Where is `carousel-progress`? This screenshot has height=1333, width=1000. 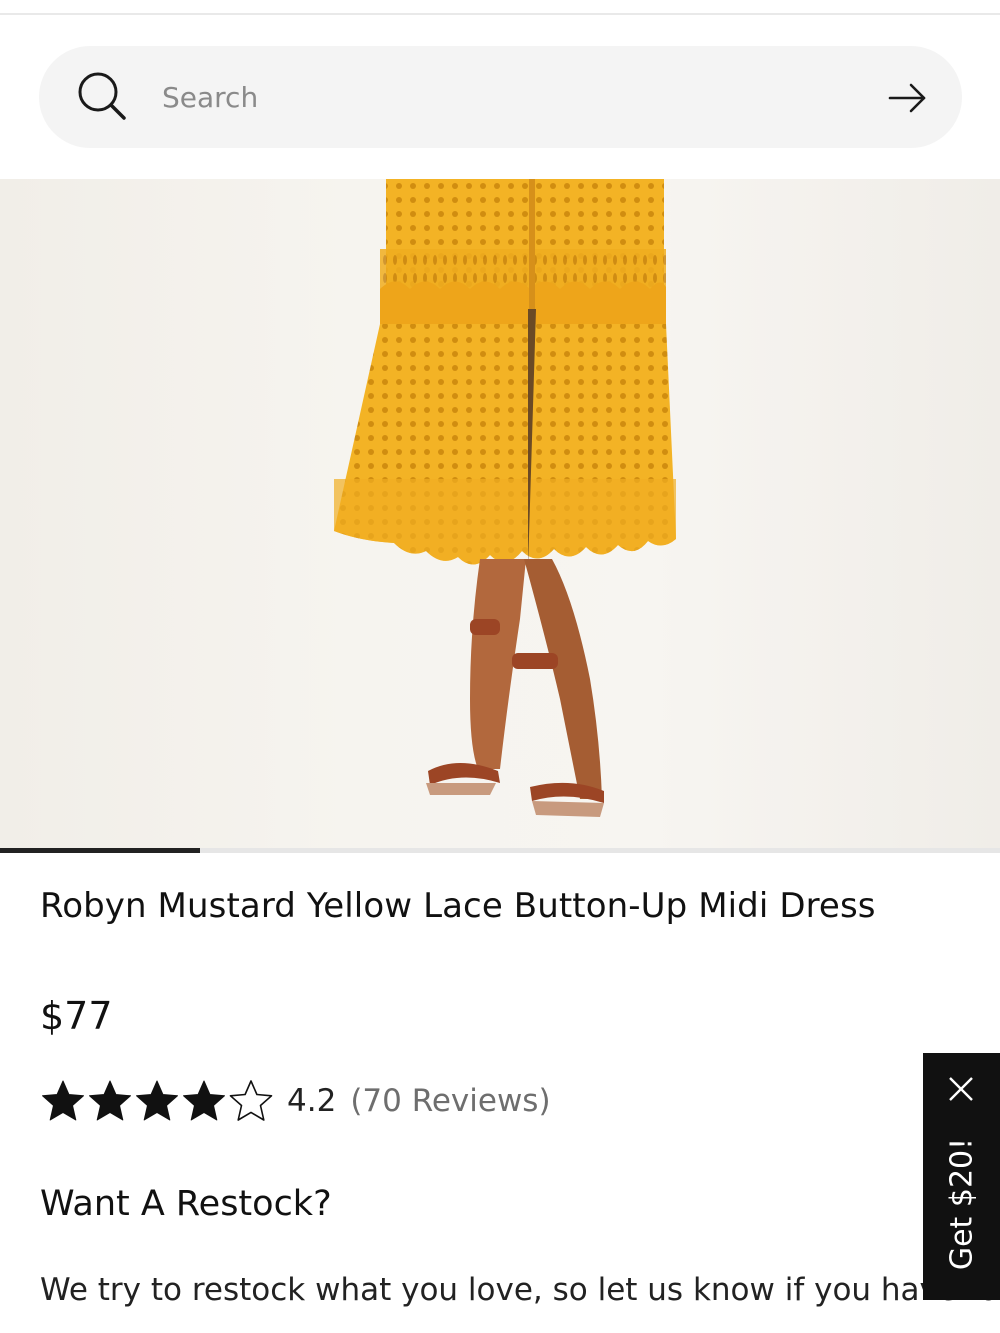
carousel-progress is located at coordinates (500, 850).